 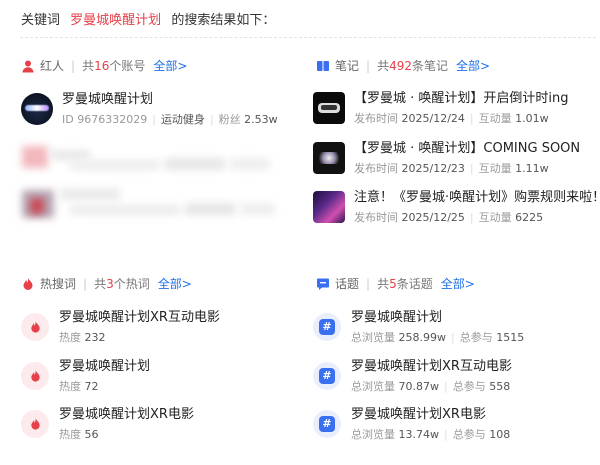 I want to click on note-meta: 发布时间 2025/12/24 | 互动量 1.01w, so click(x=451, y=118).